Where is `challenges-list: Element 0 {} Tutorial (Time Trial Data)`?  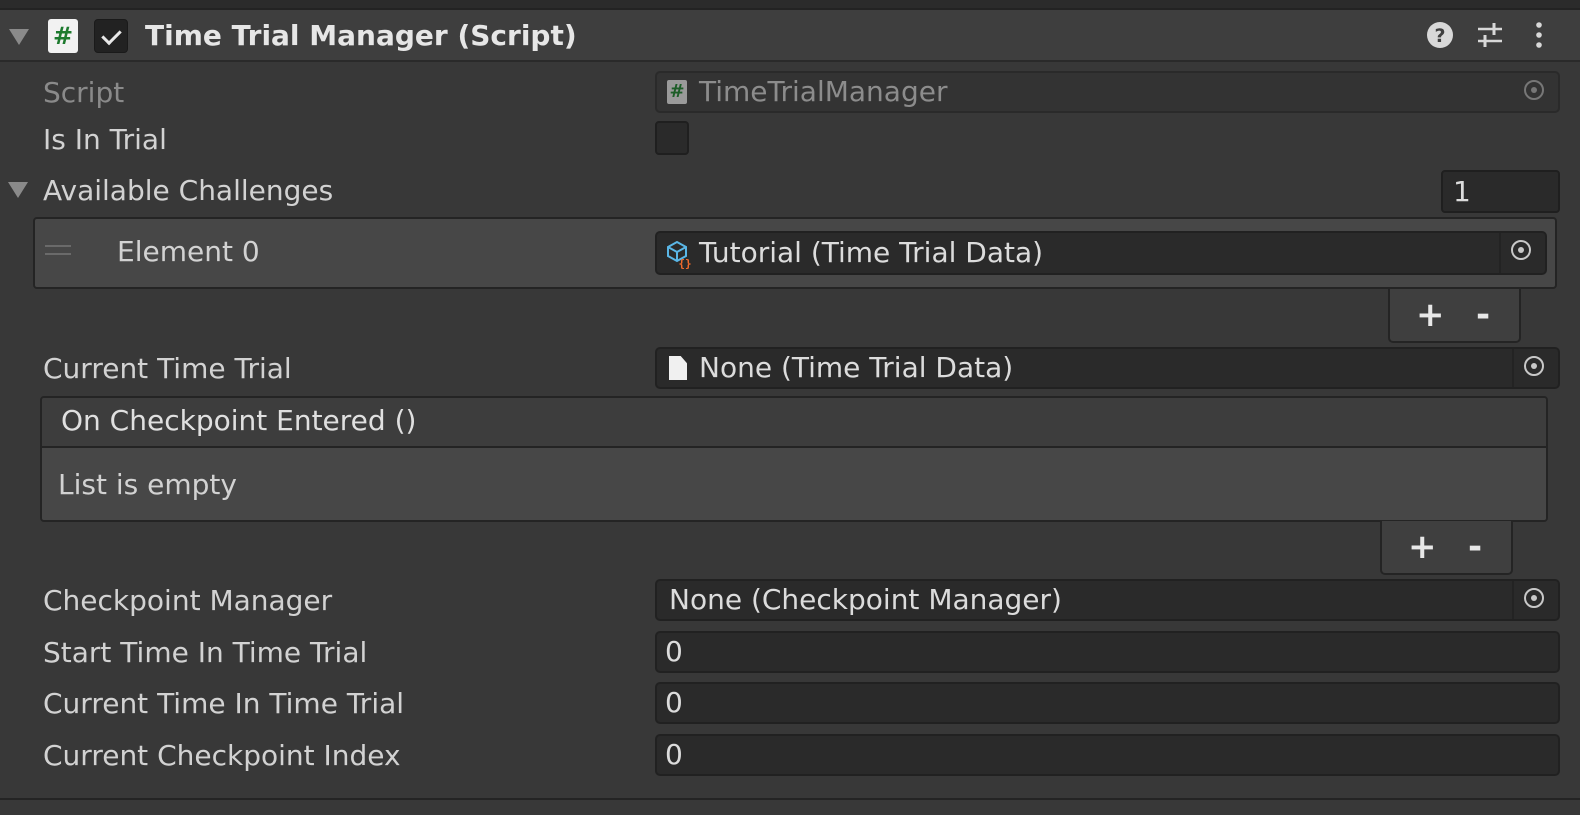 challenges-list: Element 0 {} Tutorial (Time Trial Data) is located at coordinates (795, 253).